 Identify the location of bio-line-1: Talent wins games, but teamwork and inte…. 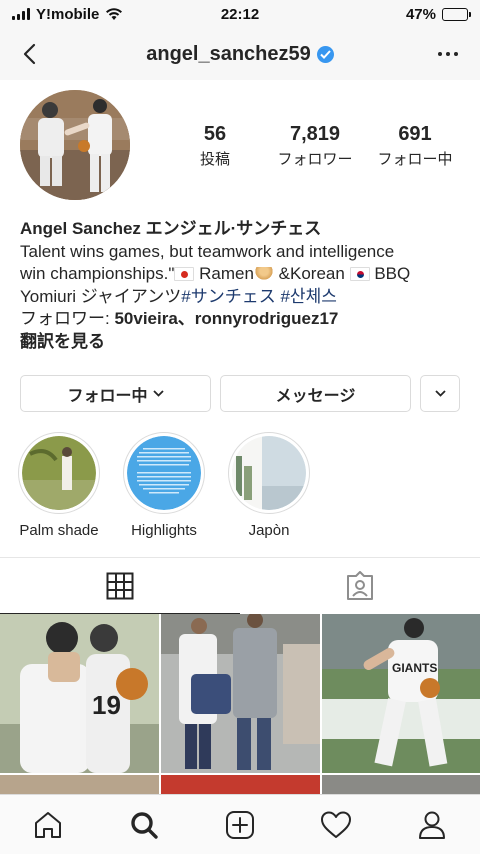
(207, 251).